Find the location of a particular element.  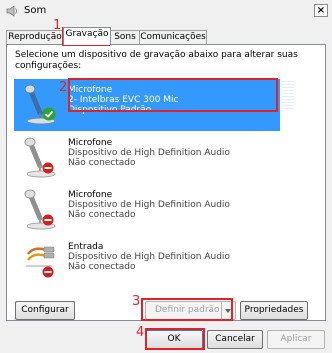

close-icon: × is located at coordinates (321, 10).